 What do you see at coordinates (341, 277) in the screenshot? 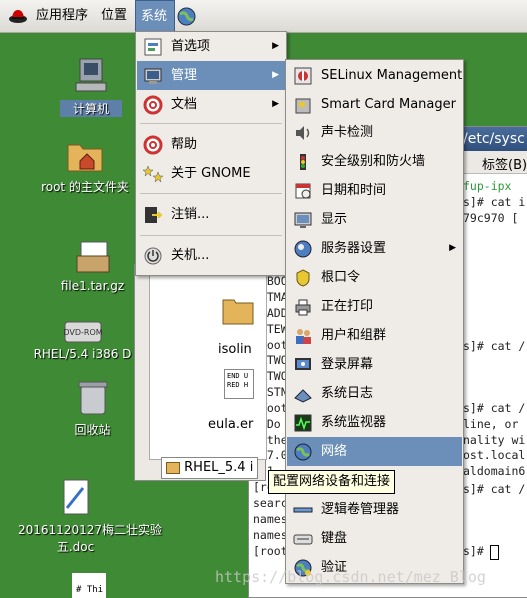
I see `menu-item-label: 根口令` at bounding box center [341, 277].